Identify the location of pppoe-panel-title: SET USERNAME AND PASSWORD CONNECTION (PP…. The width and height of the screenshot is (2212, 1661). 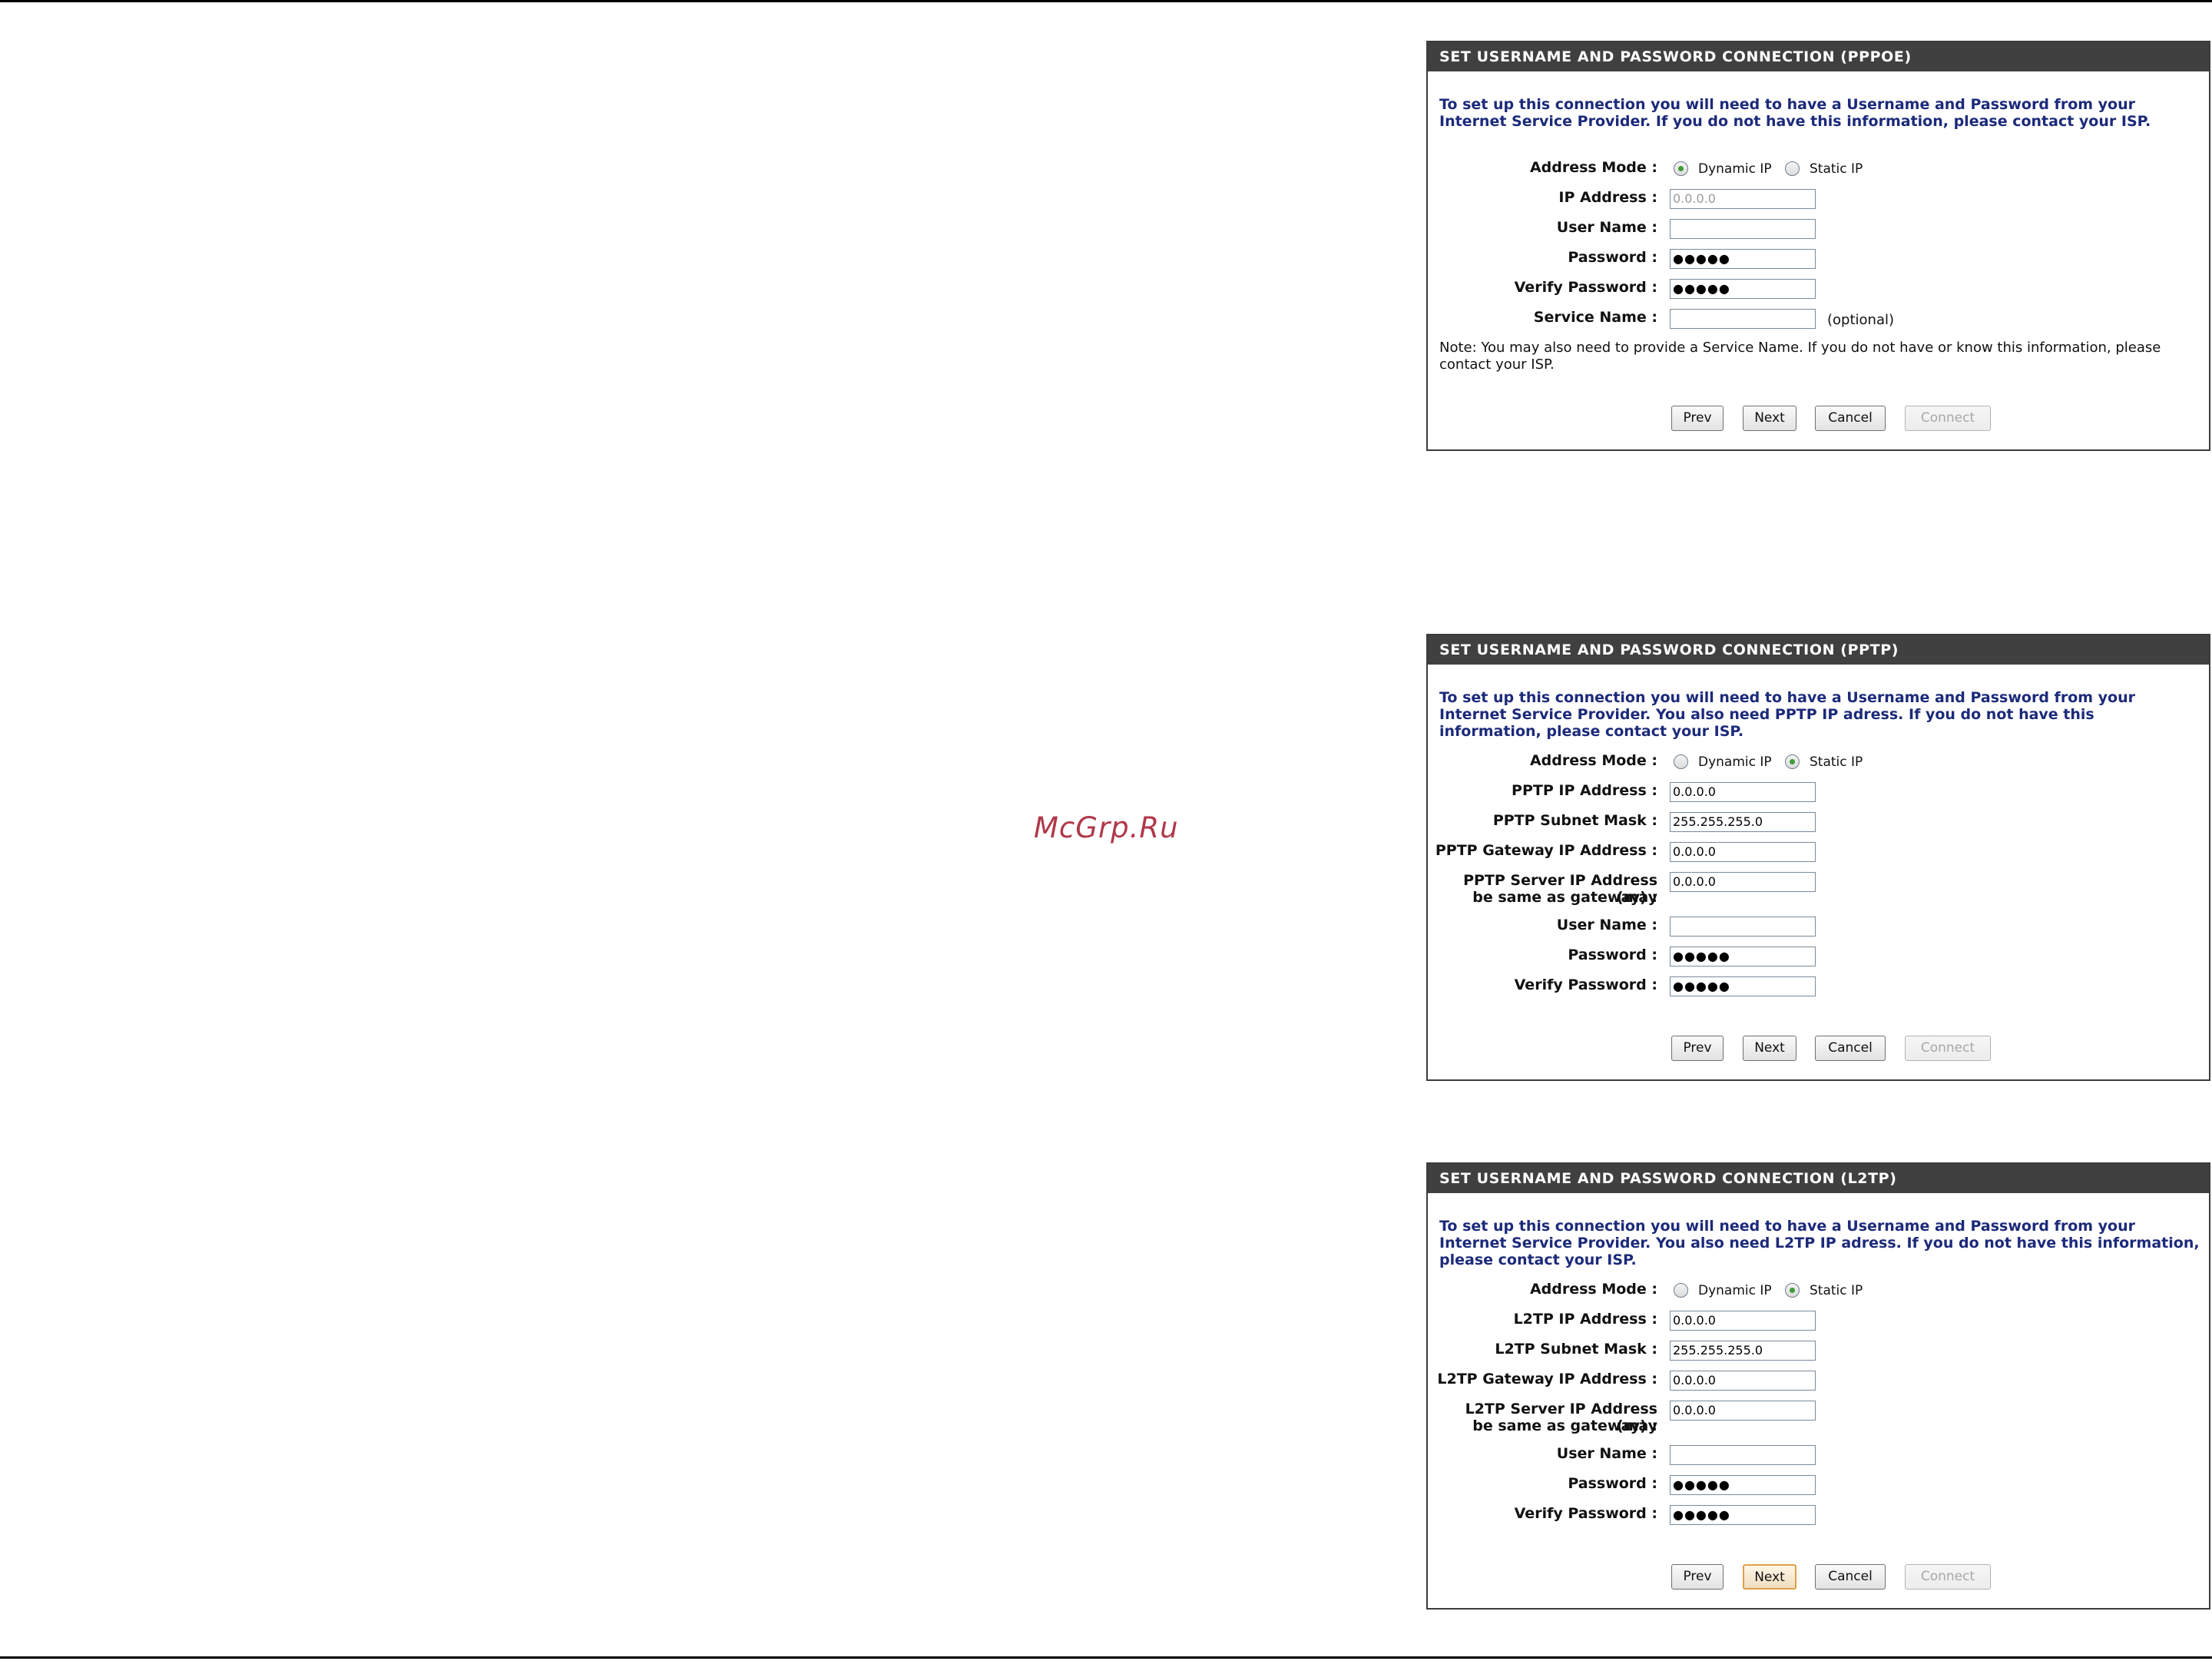
(1819, 56).